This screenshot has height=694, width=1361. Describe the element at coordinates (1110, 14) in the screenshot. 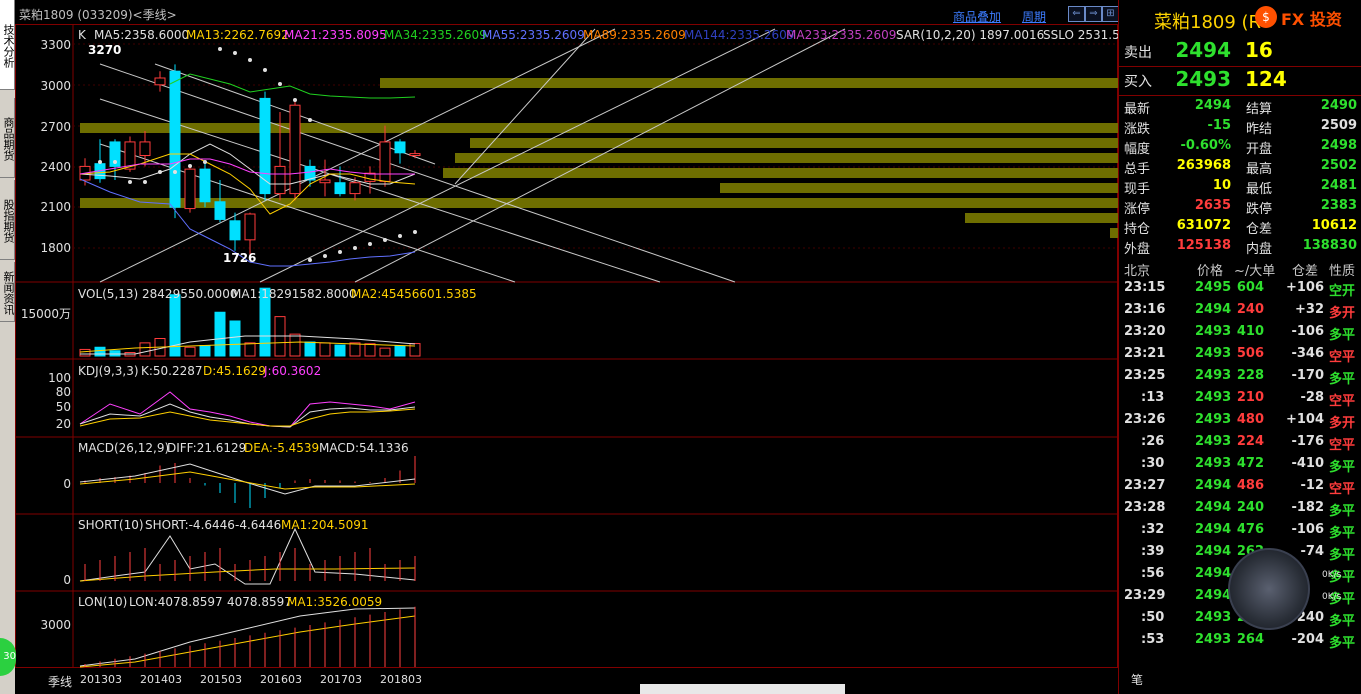

I see `nav-fit-button: ⊞` at that location.